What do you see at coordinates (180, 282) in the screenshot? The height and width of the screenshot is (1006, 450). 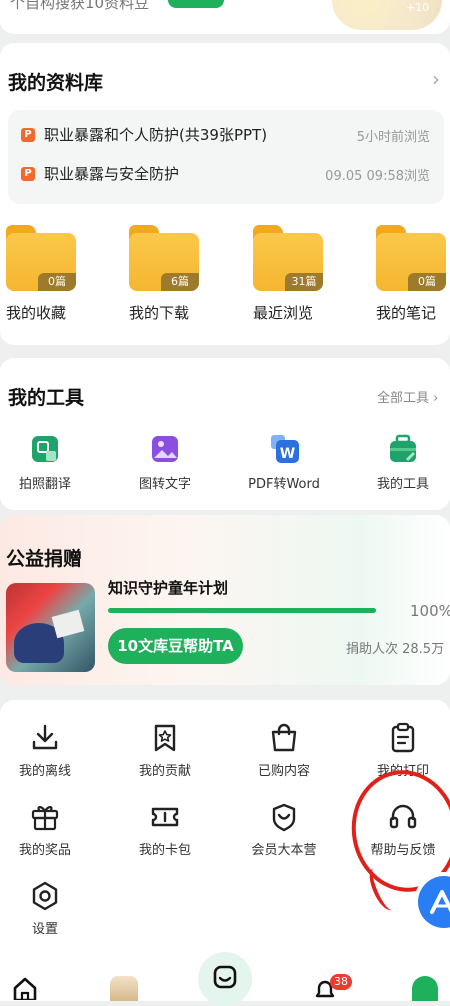 I see `folder-count: 6篇` at bounding box center [180, 282].